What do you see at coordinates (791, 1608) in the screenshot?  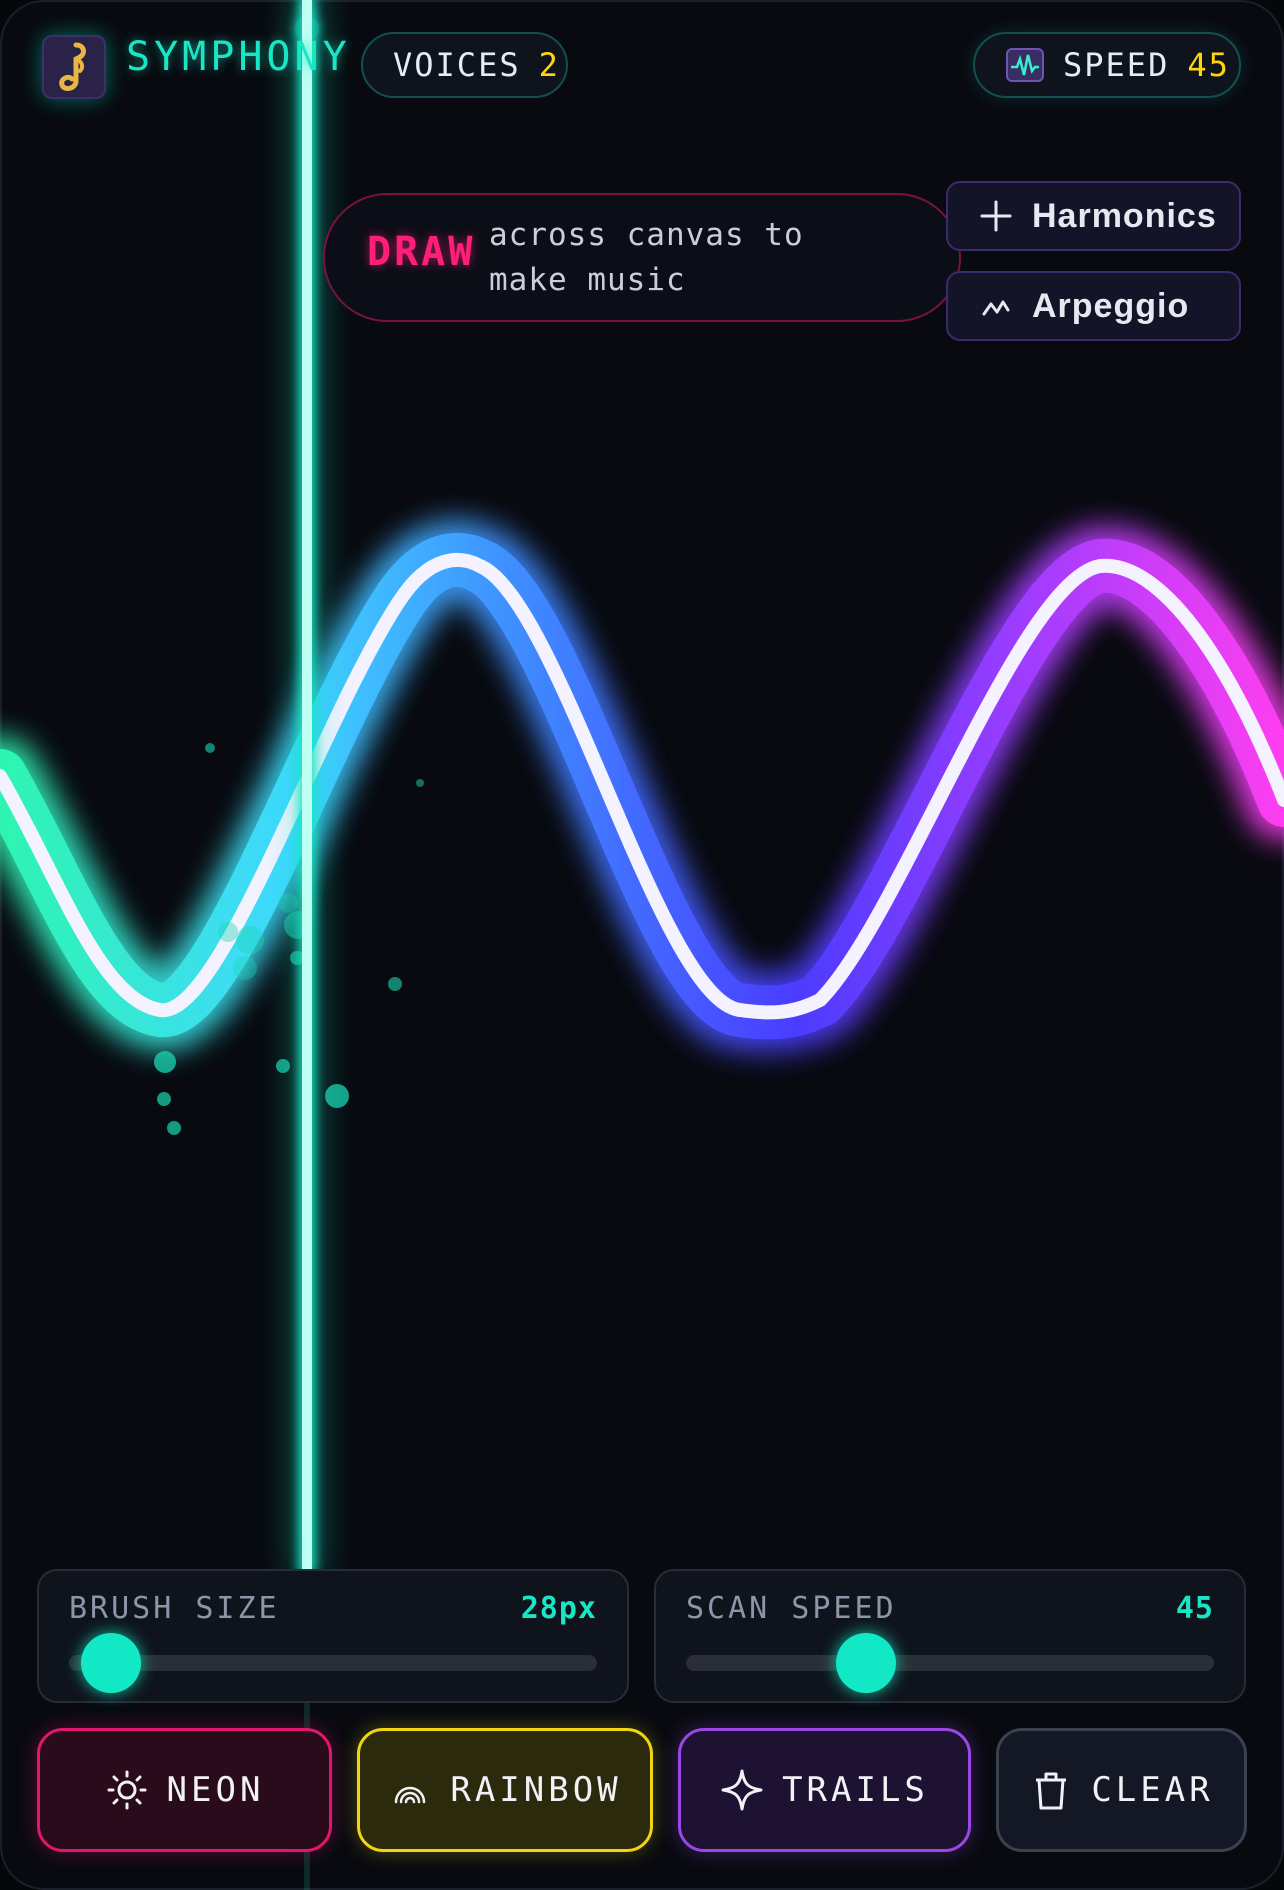 I see `scan-speed-label: SCAN SPEED` at bounding box center [791, 1608].